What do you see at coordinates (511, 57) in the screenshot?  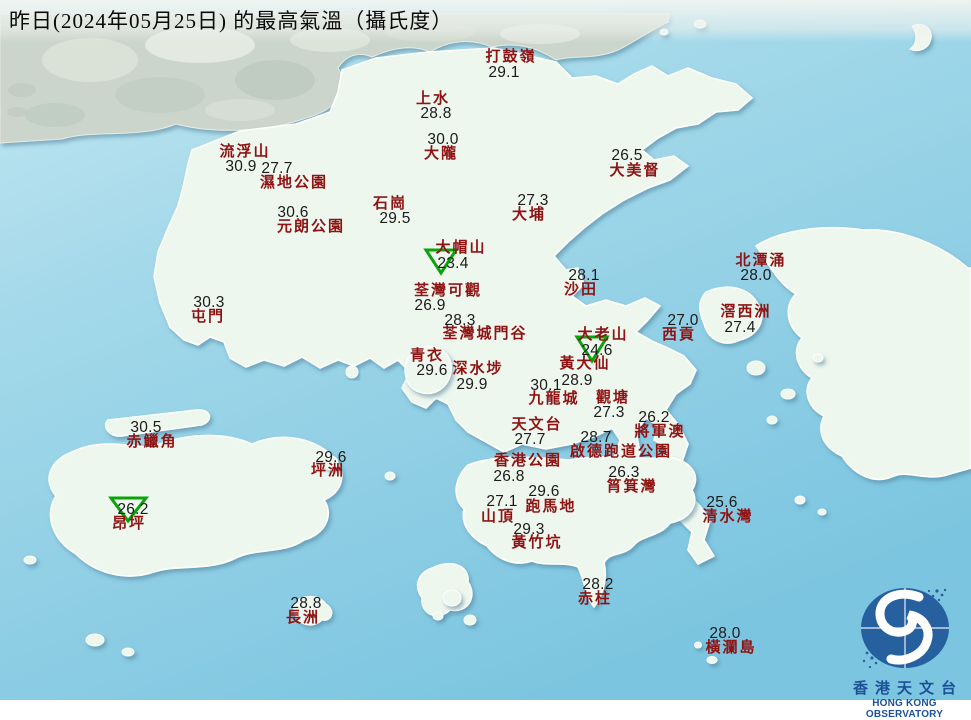 I see `station-name: 打鼓嶺` at bounding box center [511, 57].